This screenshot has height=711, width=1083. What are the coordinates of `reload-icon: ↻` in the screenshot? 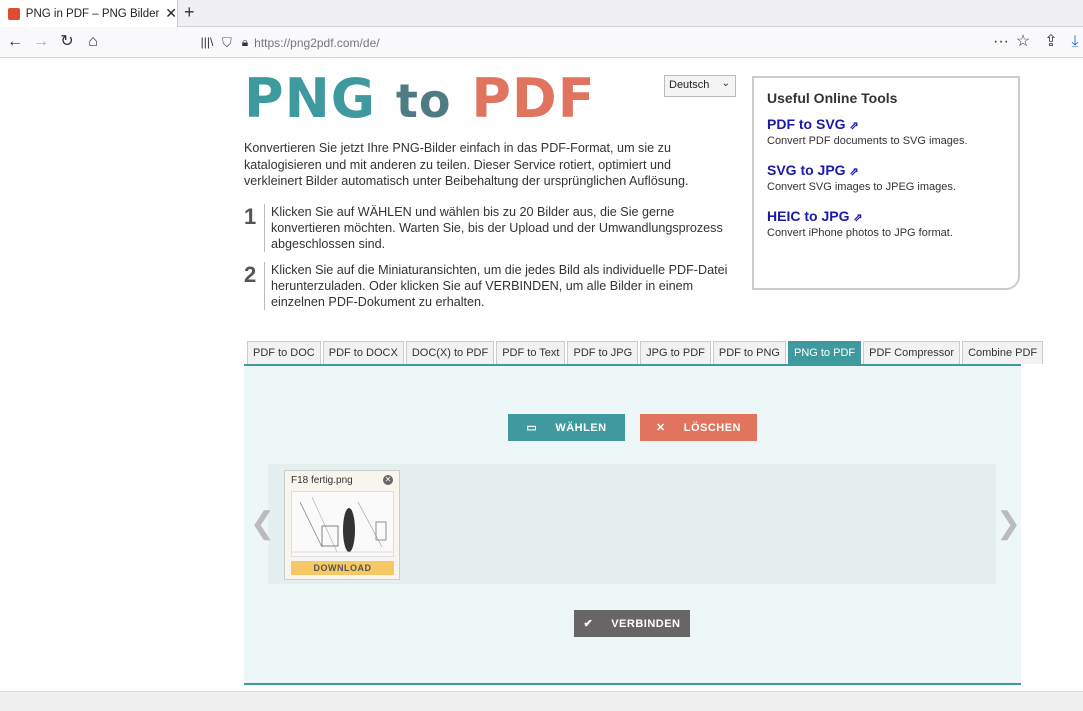 It's located at (67, 42).